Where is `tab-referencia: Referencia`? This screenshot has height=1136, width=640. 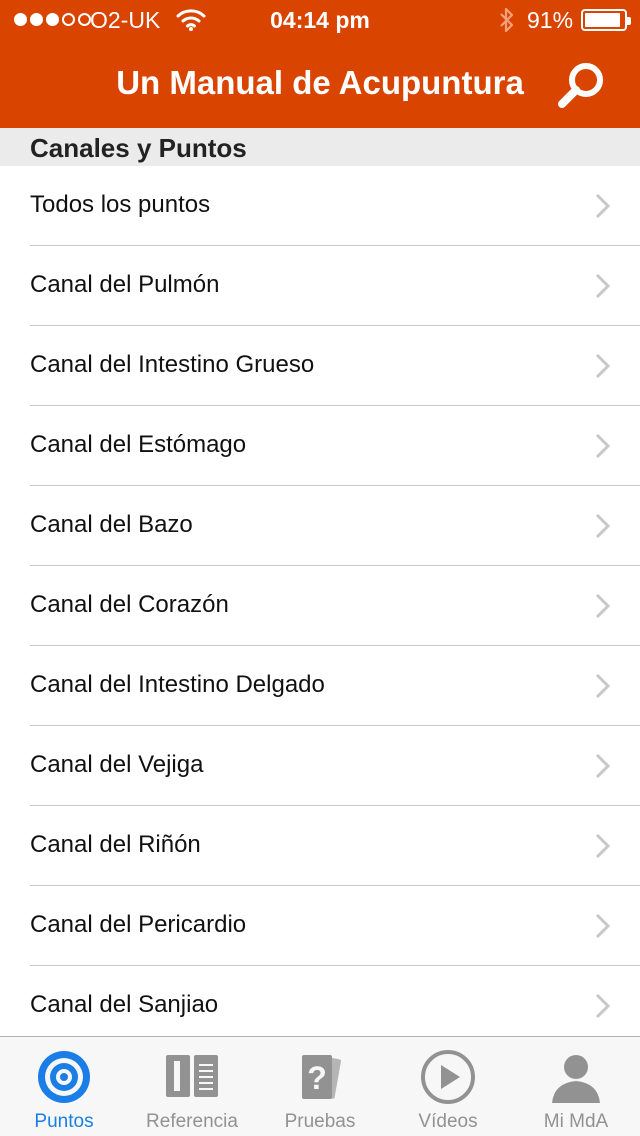 tab-referencia: Referencia is located at coordinates (192, 1086).